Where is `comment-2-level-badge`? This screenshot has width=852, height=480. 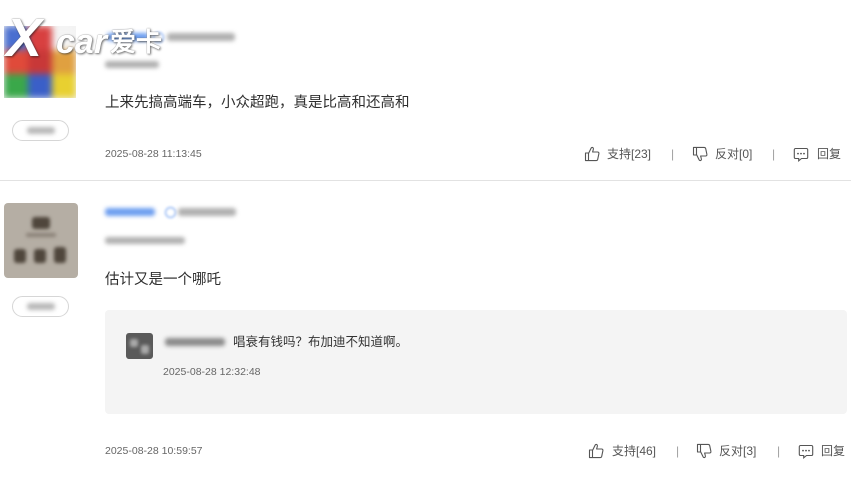 comment-2-level-badge is located at coordinates (40, 306).